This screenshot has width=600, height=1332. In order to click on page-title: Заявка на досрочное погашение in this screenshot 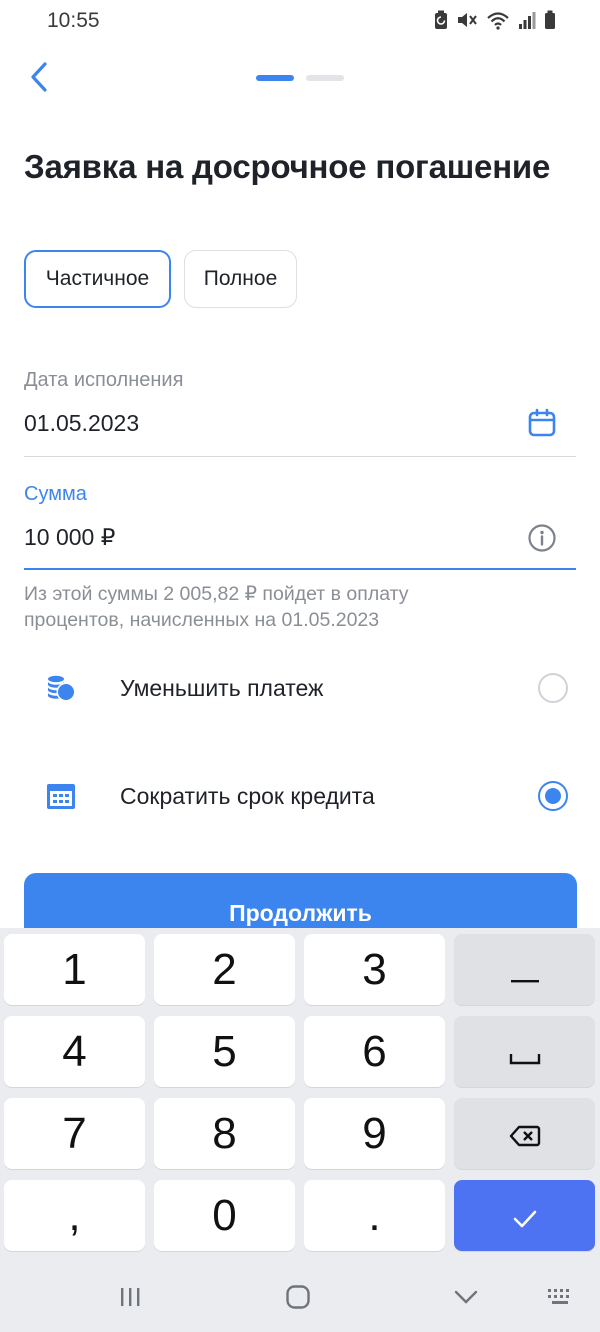, I will do `click(287, 166)`.